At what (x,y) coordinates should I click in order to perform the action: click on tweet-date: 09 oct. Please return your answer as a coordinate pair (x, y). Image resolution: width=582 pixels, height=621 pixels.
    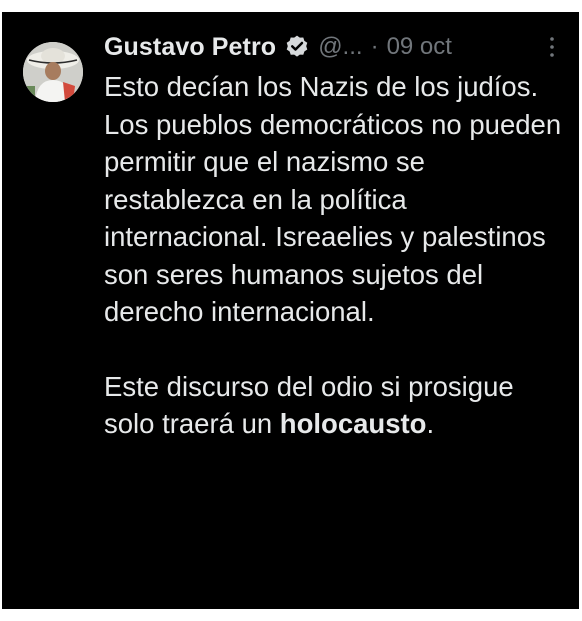
    Looking at the image, I should click on (419, 47).